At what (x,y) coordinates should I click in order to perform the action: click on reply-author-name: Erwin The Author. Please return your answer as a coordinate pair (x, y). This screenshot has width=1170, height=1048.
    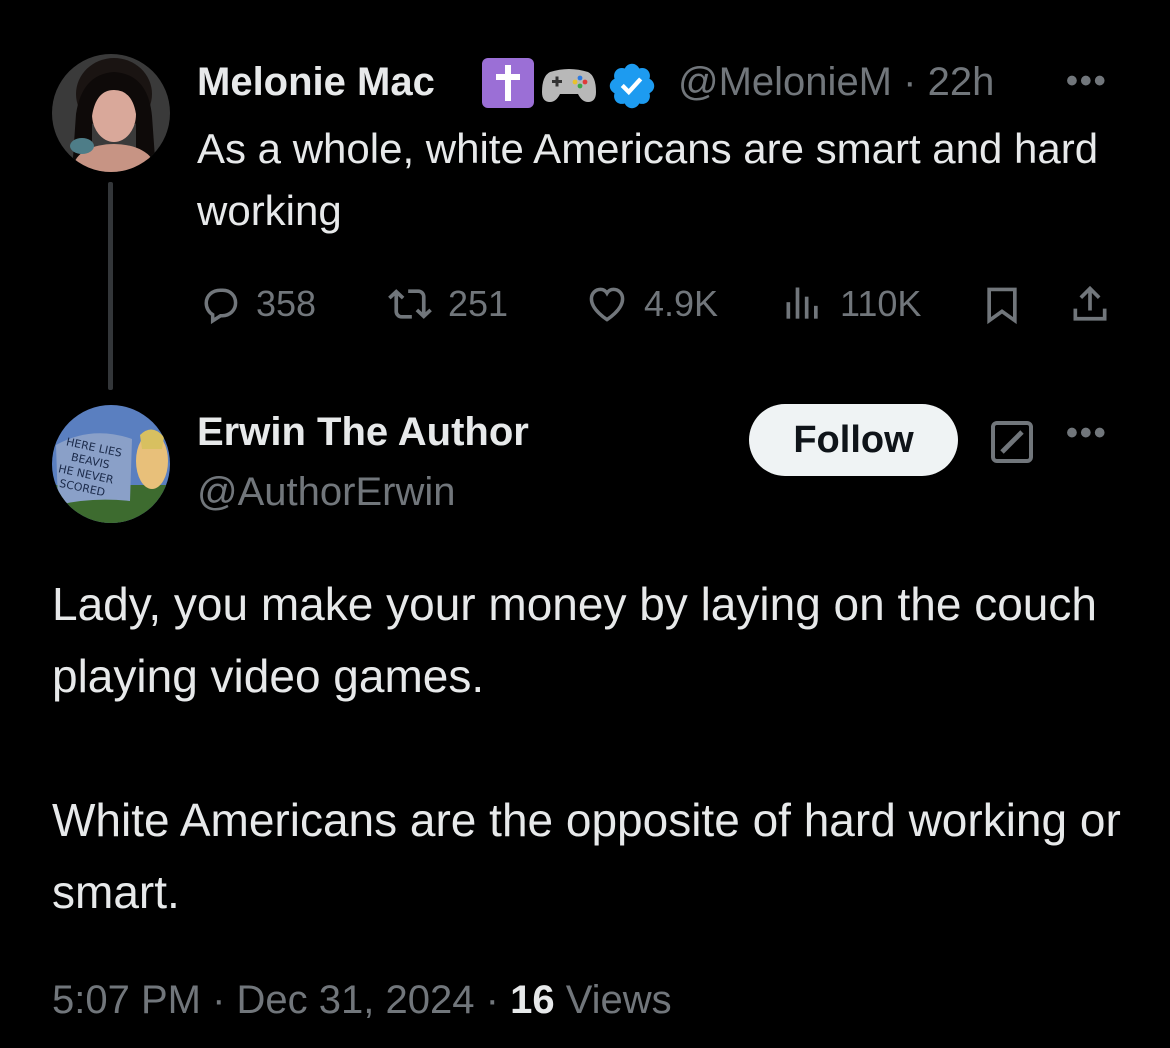
    Looking at the image, I should click on (363, 432).